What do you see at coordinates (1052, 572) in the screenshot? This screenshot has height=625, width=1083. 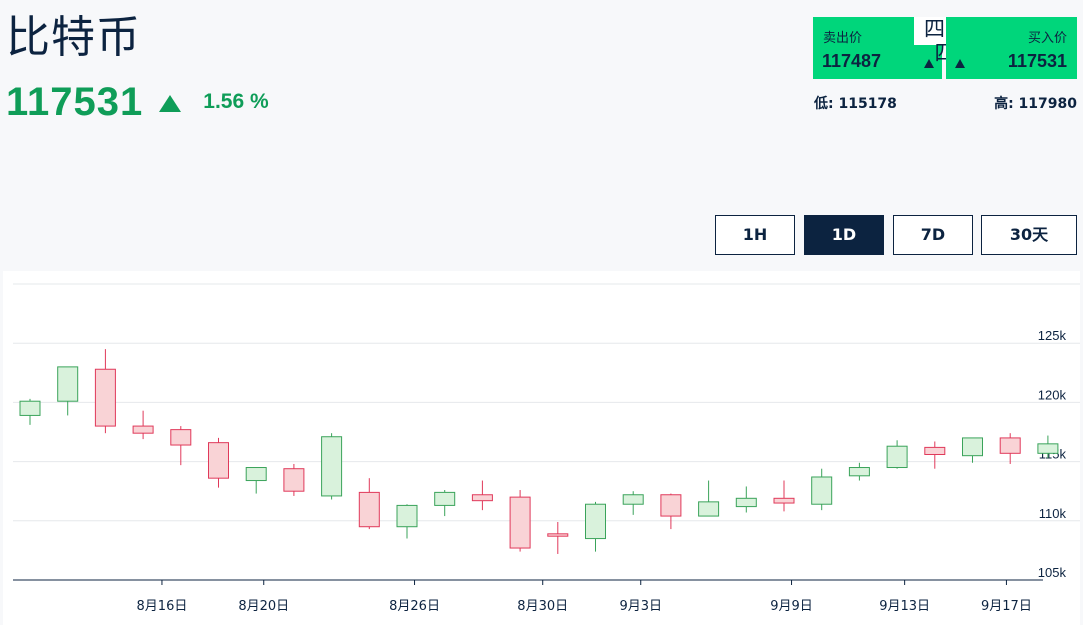 I see `y-tick-label: 105k` at bounding box center [1052, 572].